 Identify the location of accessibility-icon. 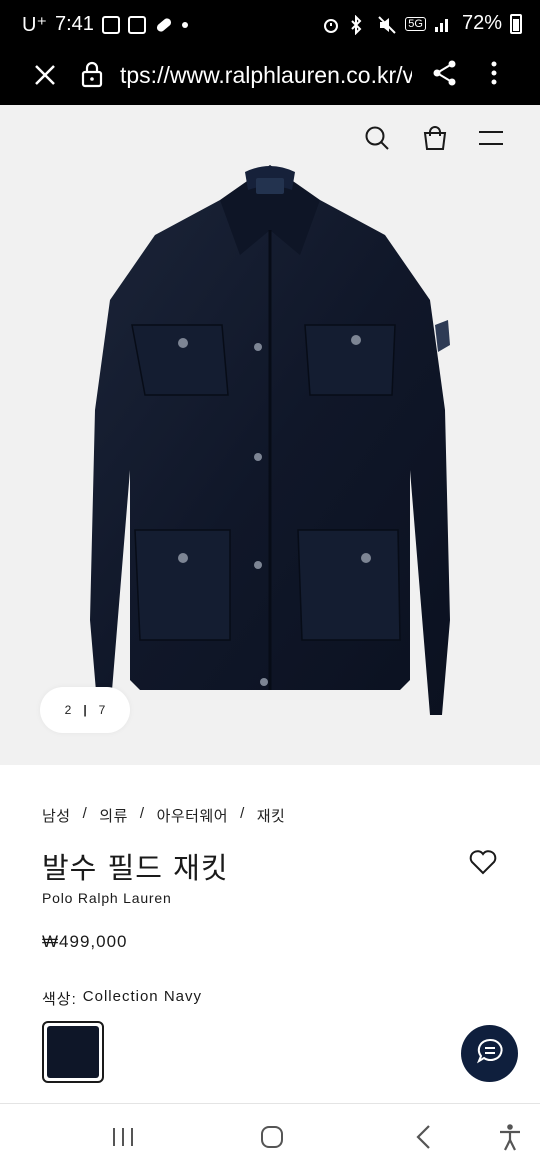
(510, 1137).